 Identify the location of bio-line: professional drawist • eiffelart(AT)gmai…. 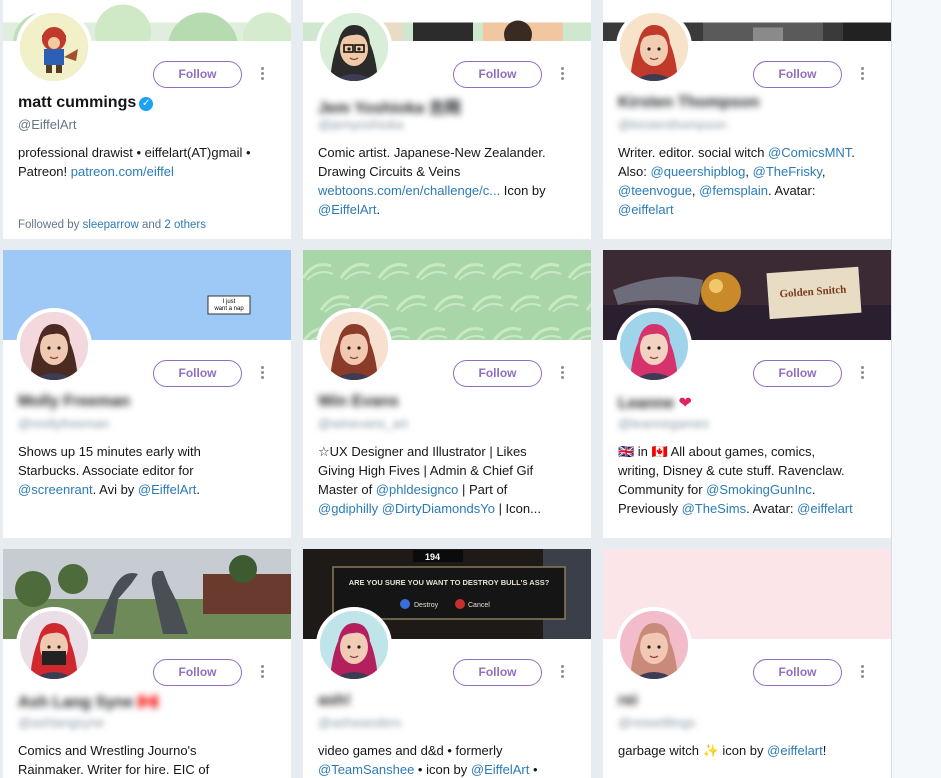
(149, 152).